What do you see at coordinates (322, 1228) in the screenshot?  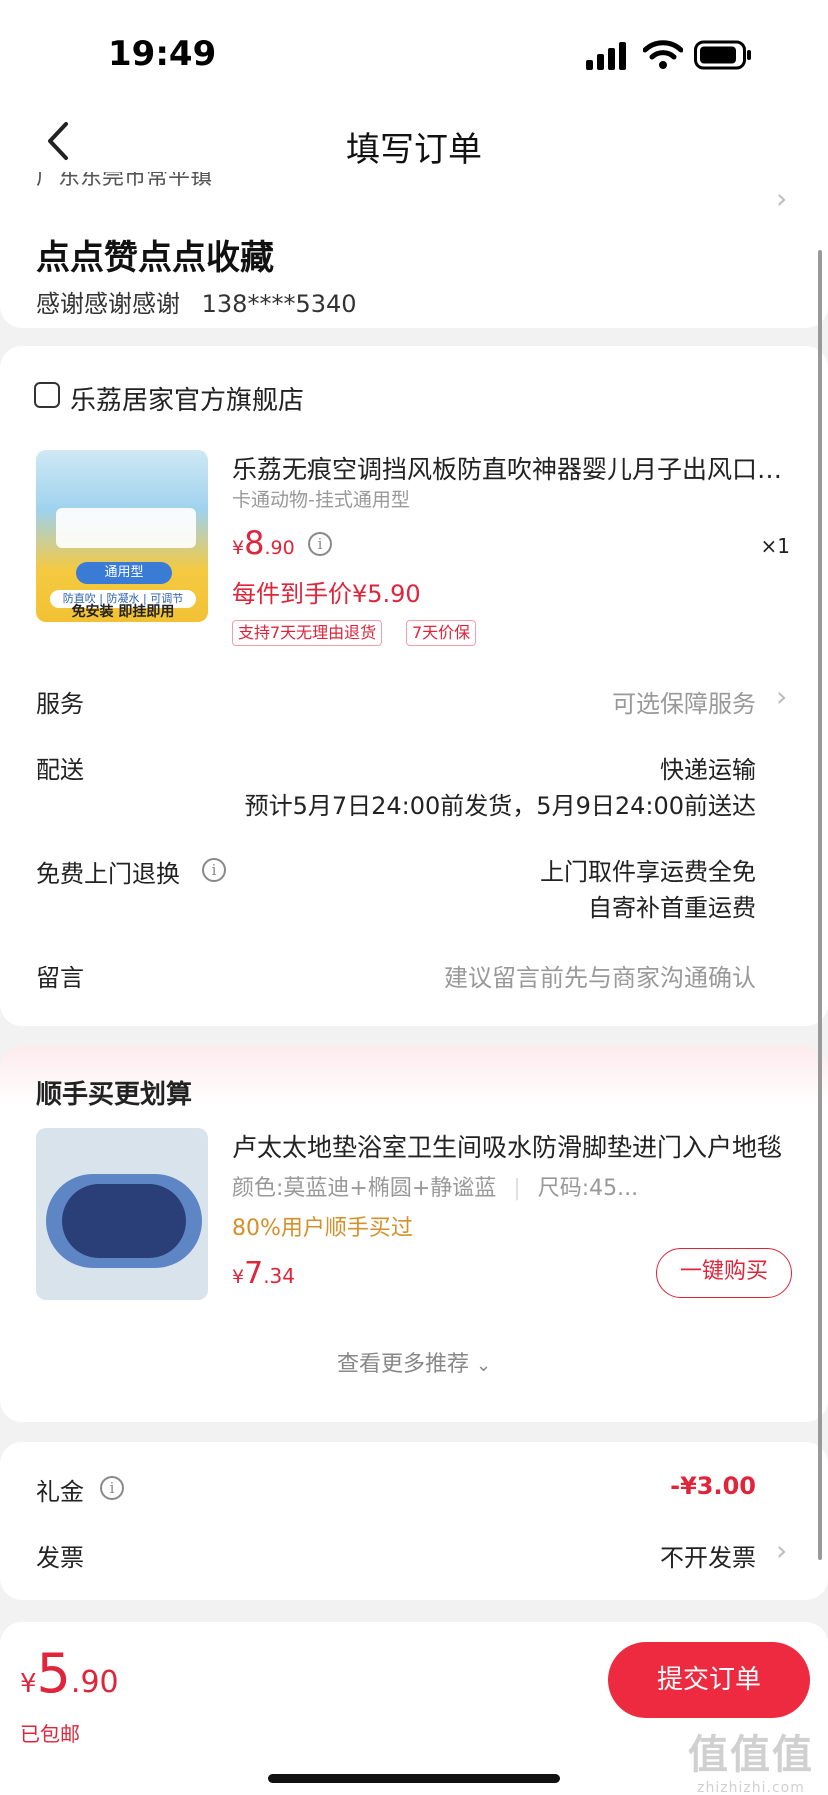 I see `recommend-bought: 80%用户顺手买过` at bounding box center [322, 1228].